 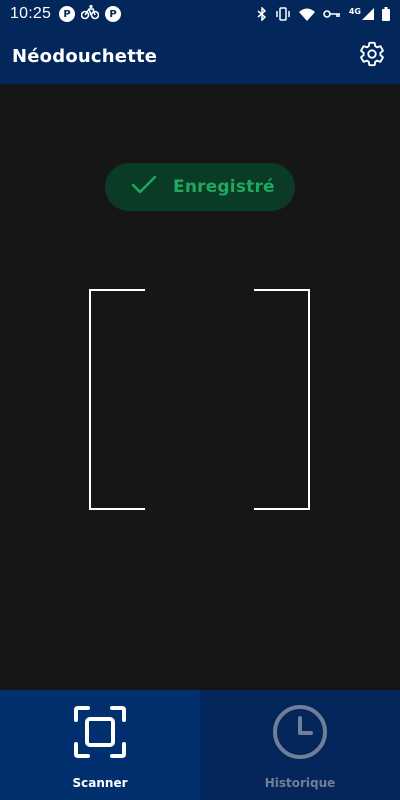 What do you see at coordinates (306, 14) in the screenshot?
I see `wifi-icon` at bounding box center [306, 14].